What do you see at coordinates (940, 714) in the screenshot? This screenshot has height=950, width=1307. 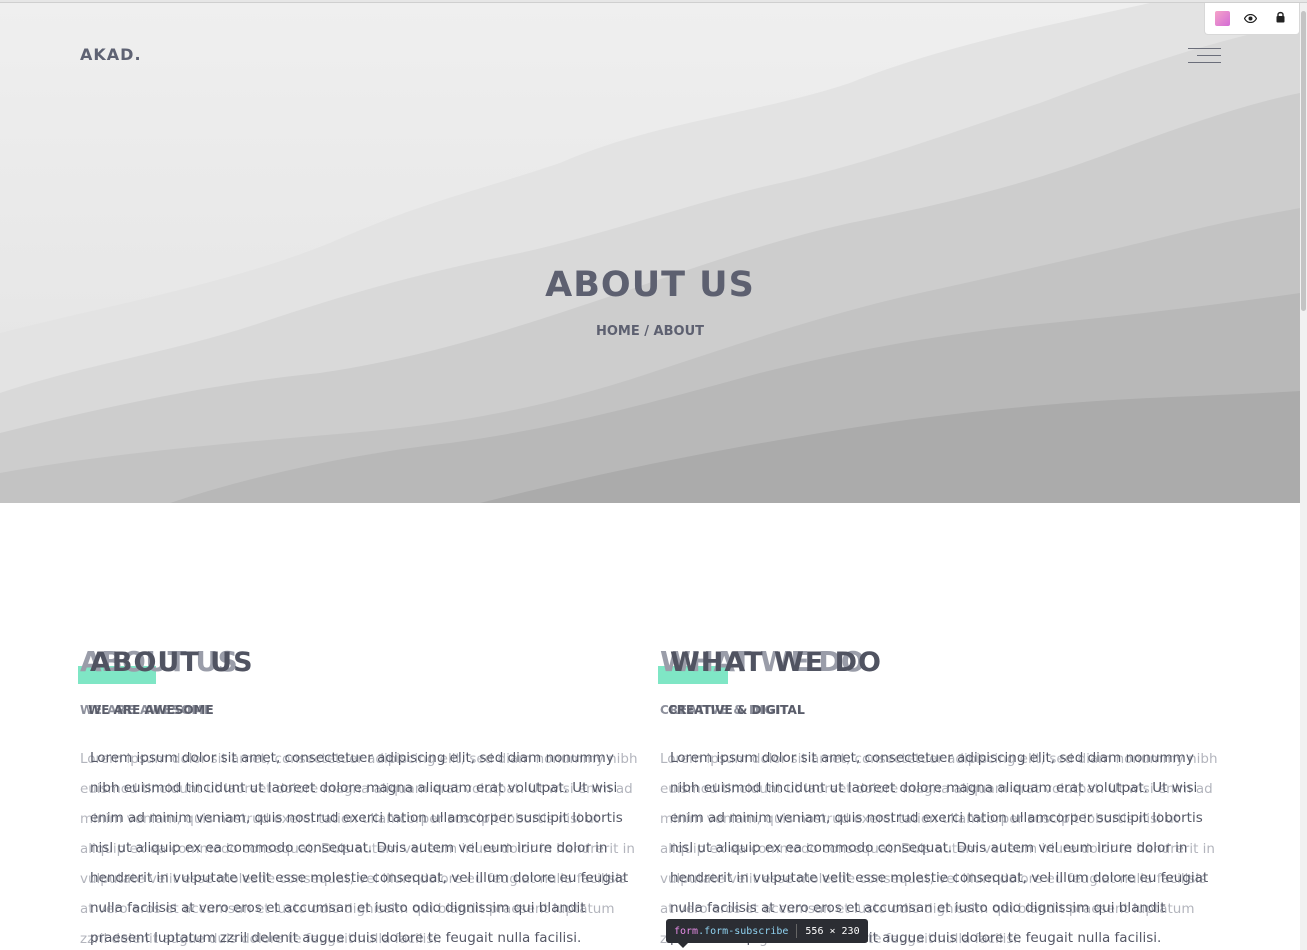 I see `section-subtitle: CREATIVE & DIGITAL CREATIVE & DIGITAL` at bounding box center [940, 714].